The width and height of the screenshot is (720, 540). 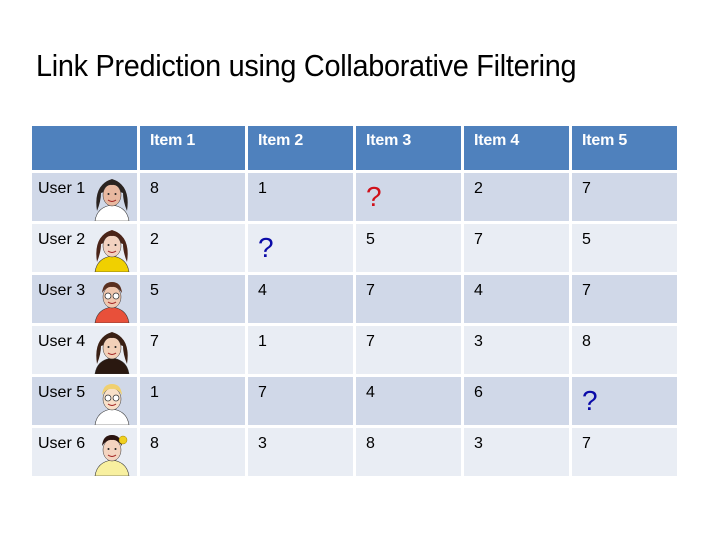 What do you see at coordinates (62, 392) in the screenshot?
I see `user-label: User 5` at bounding box center [62, 392].